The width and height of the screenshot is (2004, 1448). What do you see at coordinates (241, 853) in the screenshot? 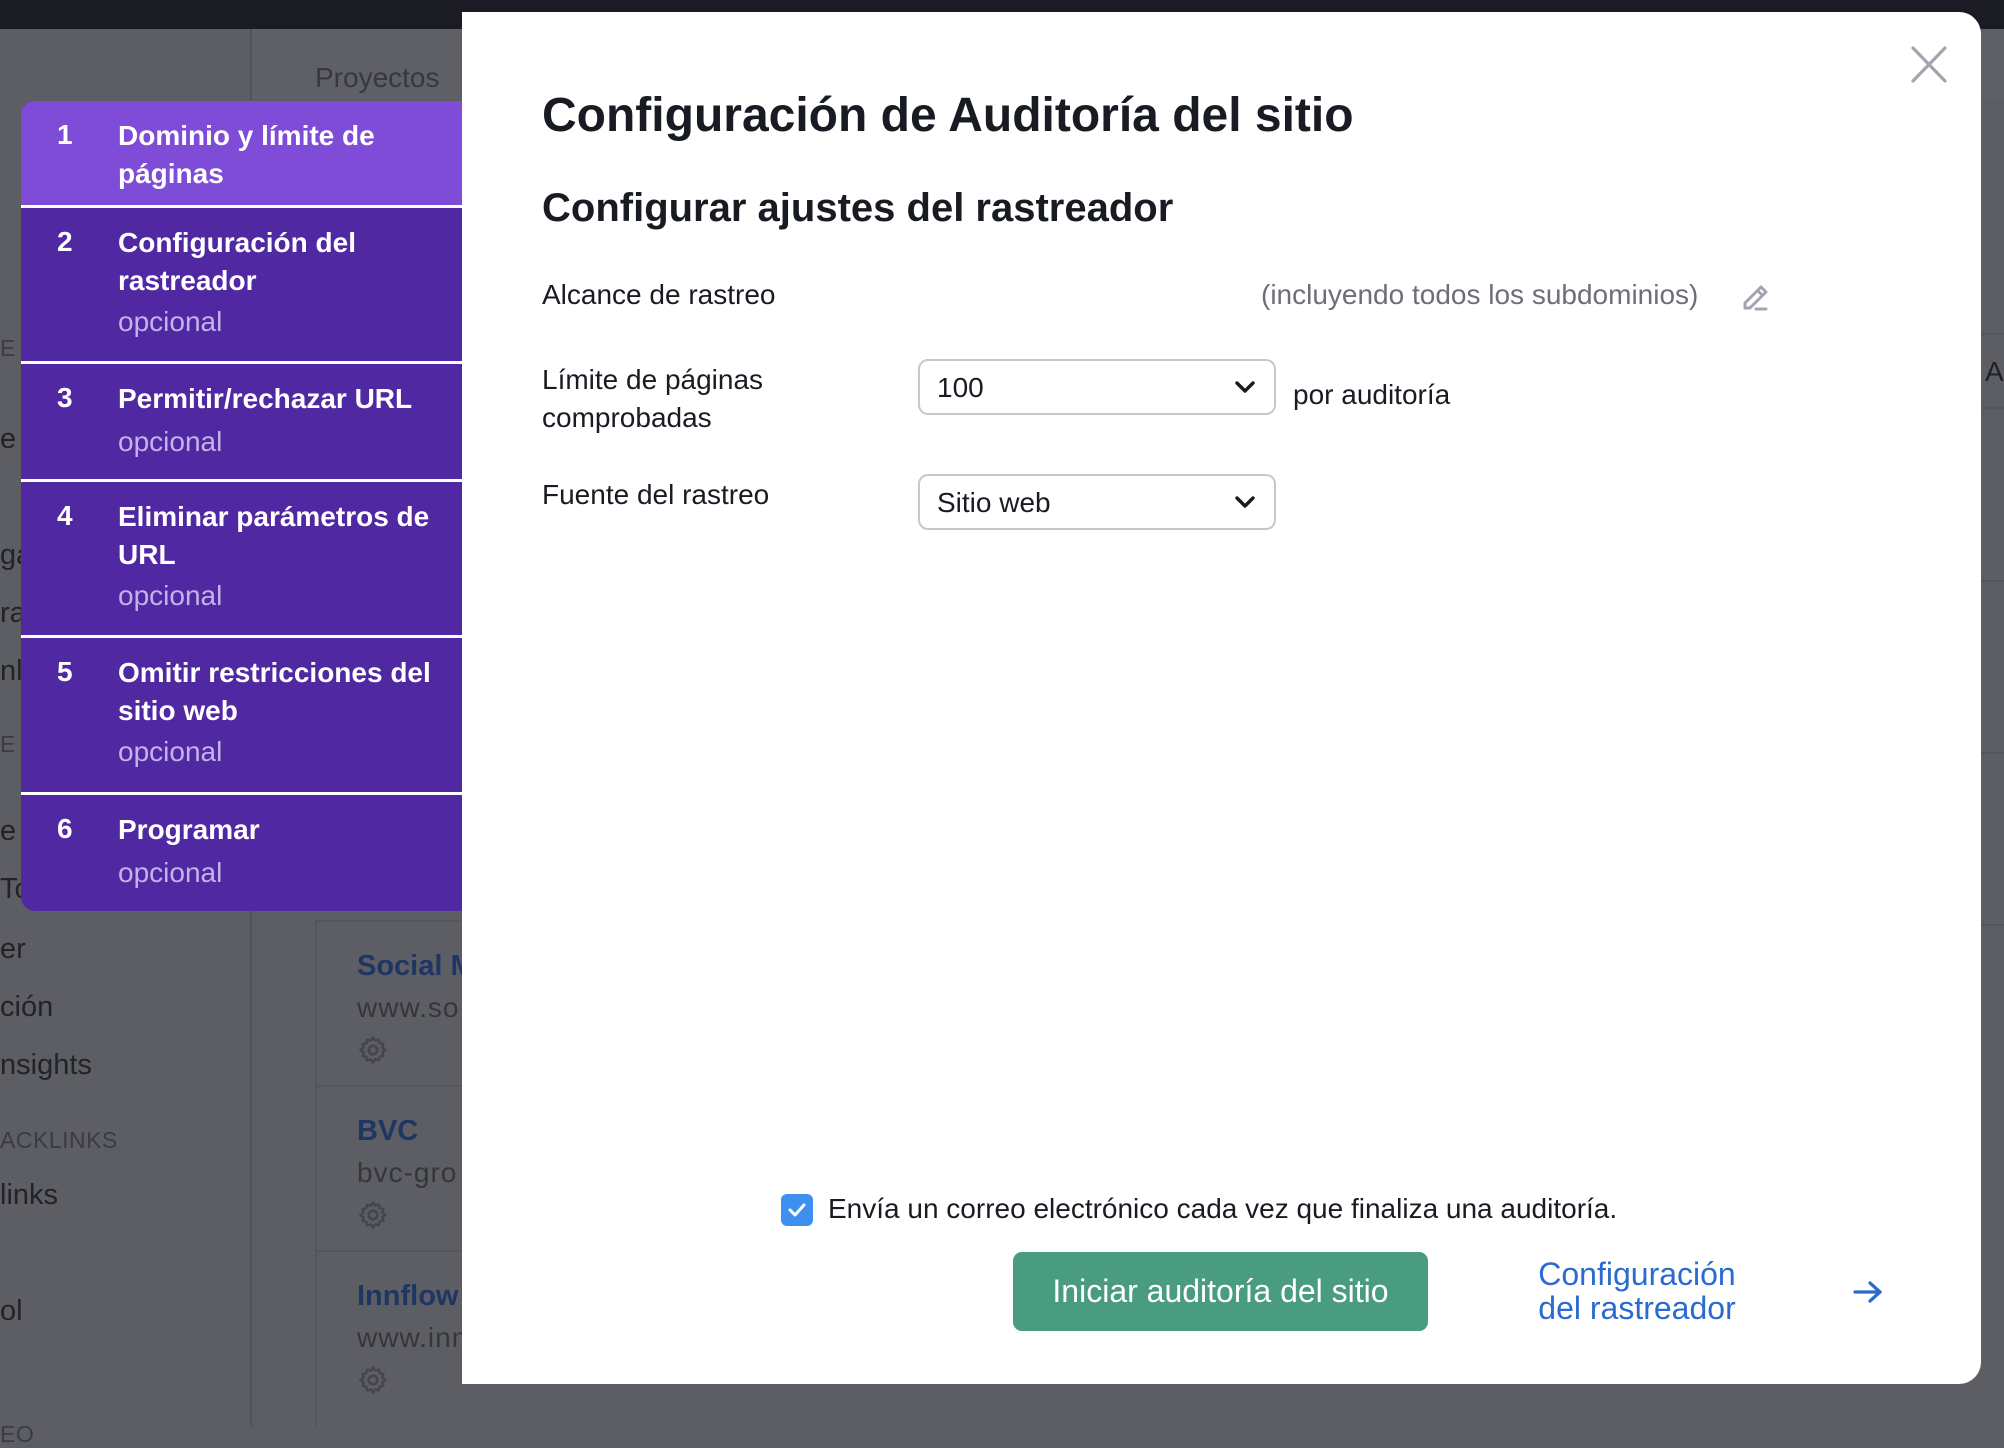
I see `step-schedule: 6 Programar opcional` at bounding box center [241, 853].